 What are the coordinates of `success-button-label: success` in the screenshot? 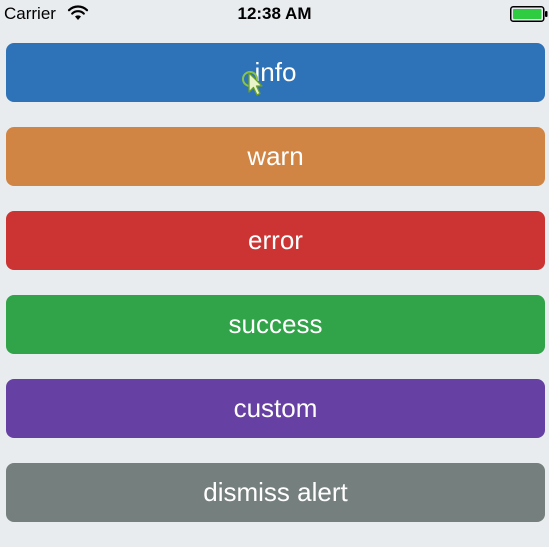 It's located at (275, 324).